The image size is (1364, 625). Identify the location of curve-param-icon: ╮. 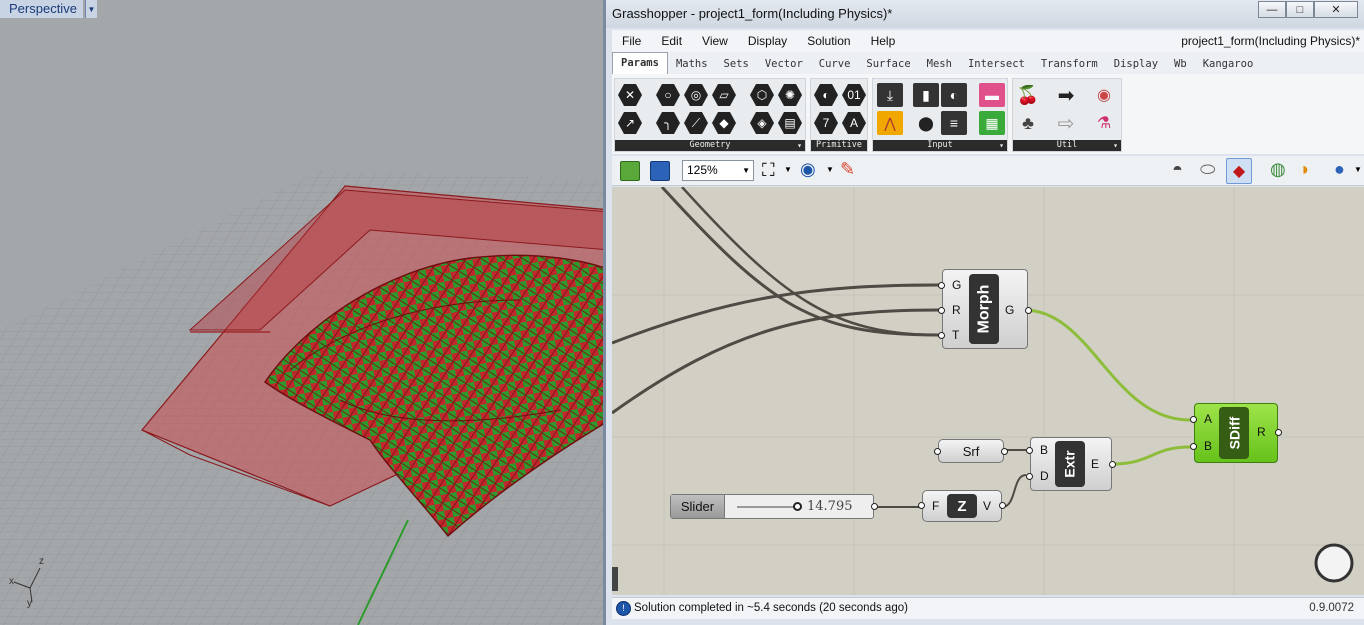
(668, 123).